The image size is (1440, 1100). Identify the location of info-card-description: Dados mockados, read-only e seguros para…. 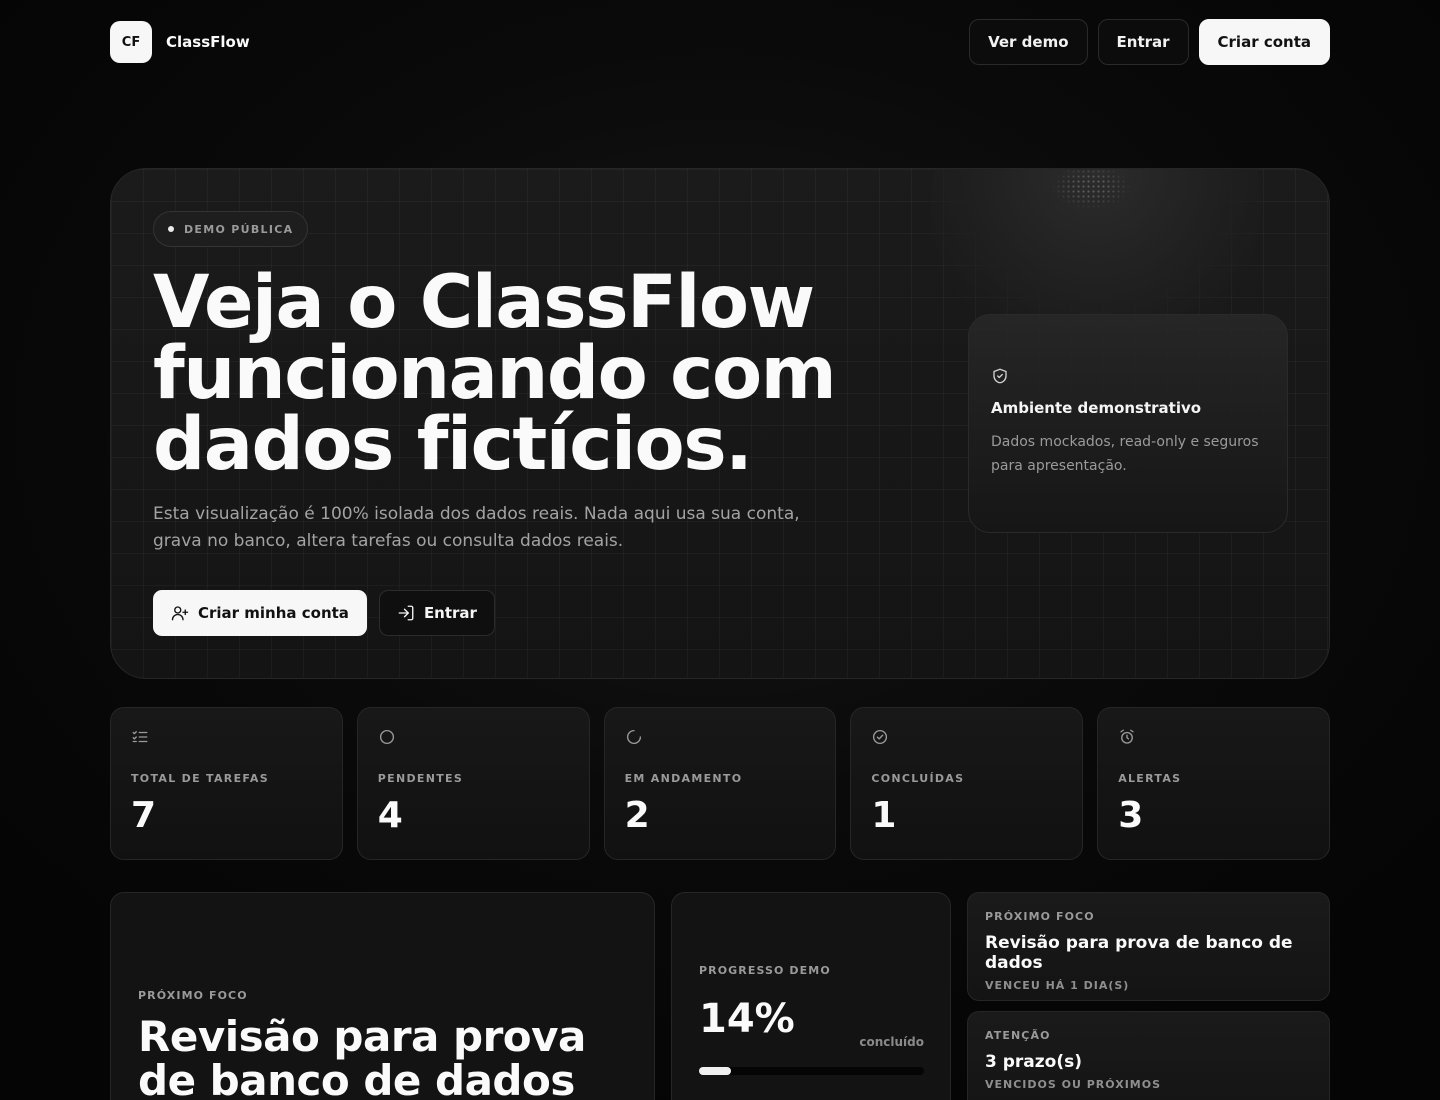
(1125, 454).